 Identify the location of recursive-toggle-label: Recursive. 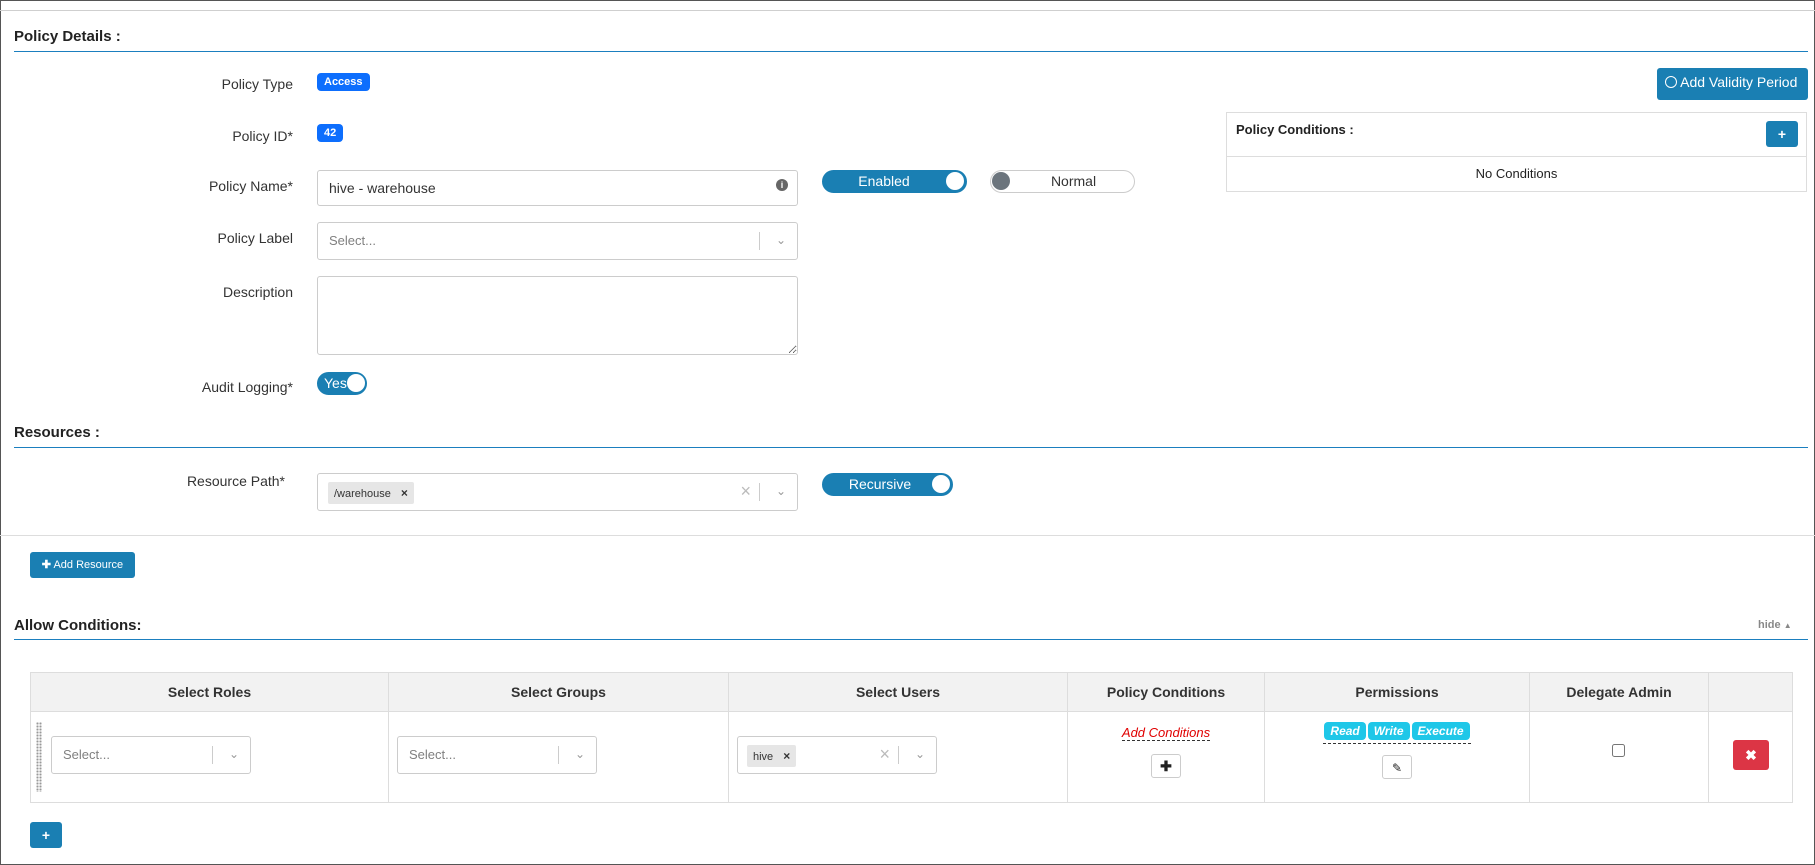
(880, 484).